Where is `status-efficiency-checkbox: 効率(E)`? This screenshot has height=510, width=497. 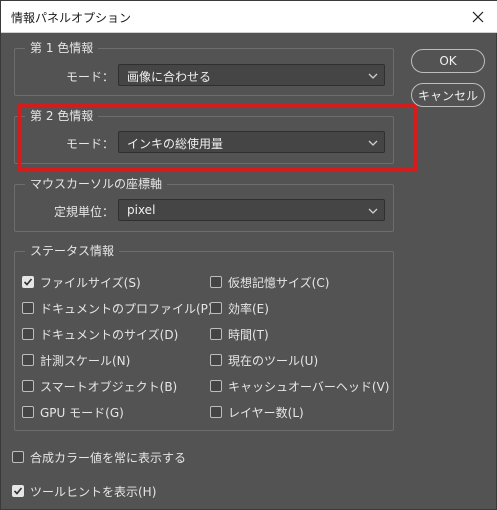 status-efficiency-checkbox: 効率(E) is located at coordinates (239, 308).